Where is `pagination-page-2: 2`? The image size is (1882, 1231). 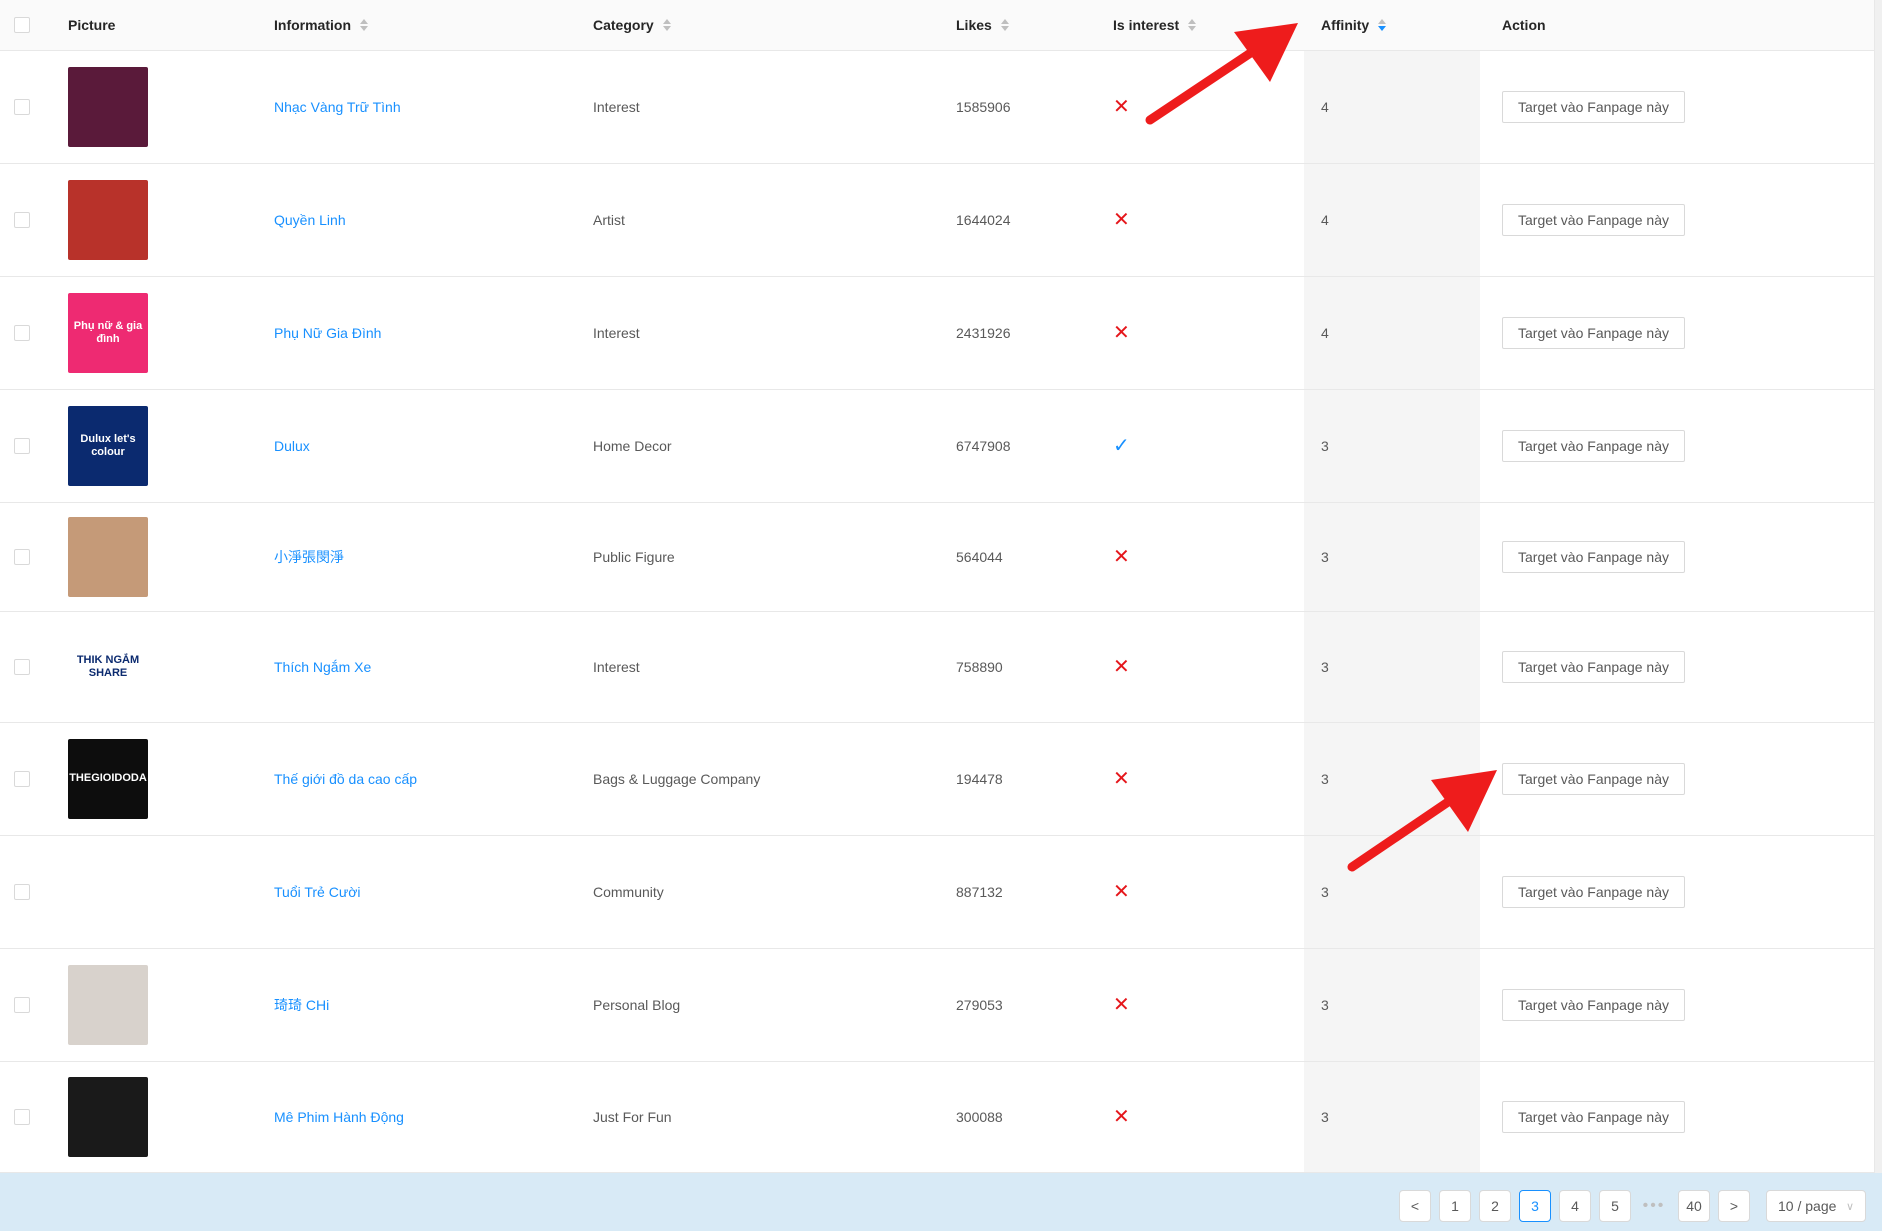
pagination-page-2: 2 is located at coordinates (1495, 1206).